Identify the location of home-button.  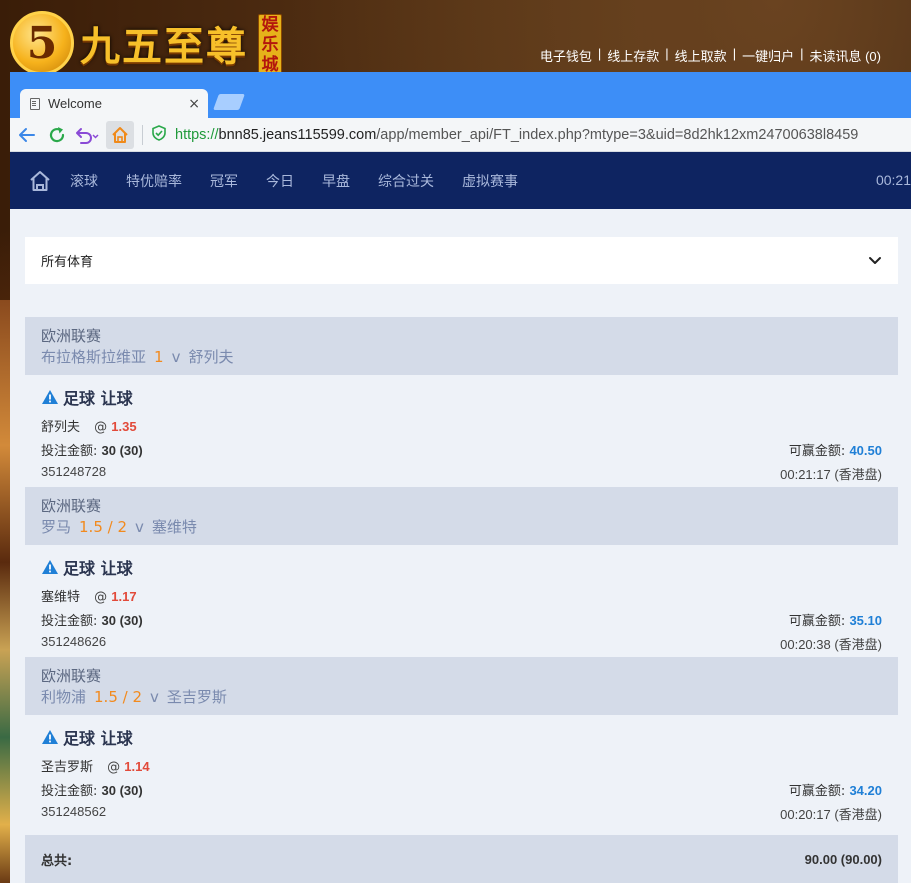
(120, 134).